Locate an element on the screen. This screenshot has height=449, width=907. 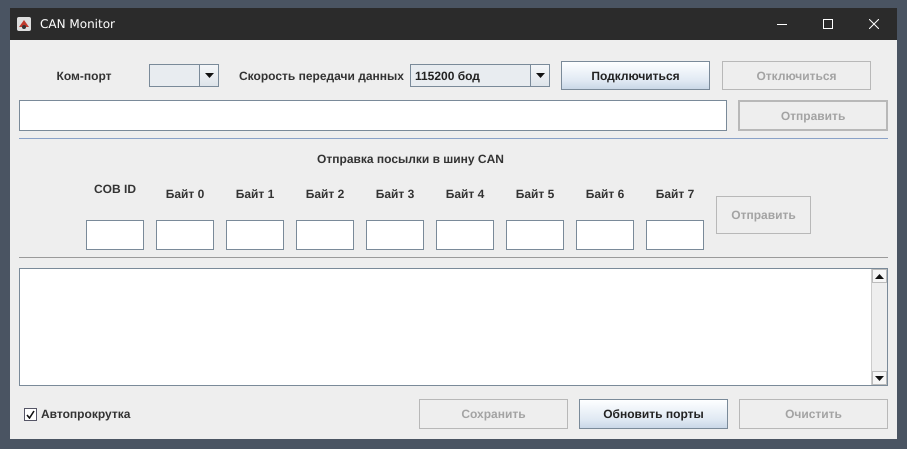
checkbox-icon is located at coordinates (30, 414).